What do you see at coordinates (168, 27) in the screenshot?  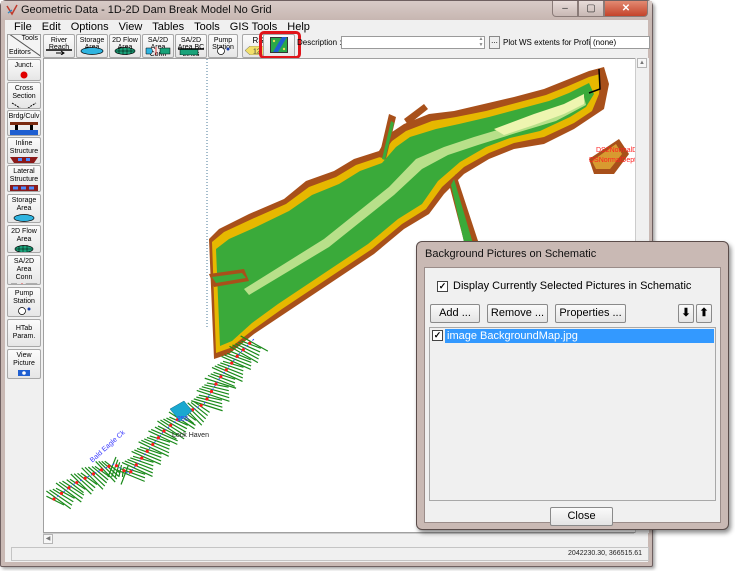 I see `menu-tables: Tables` at bounding box center [168, 27].